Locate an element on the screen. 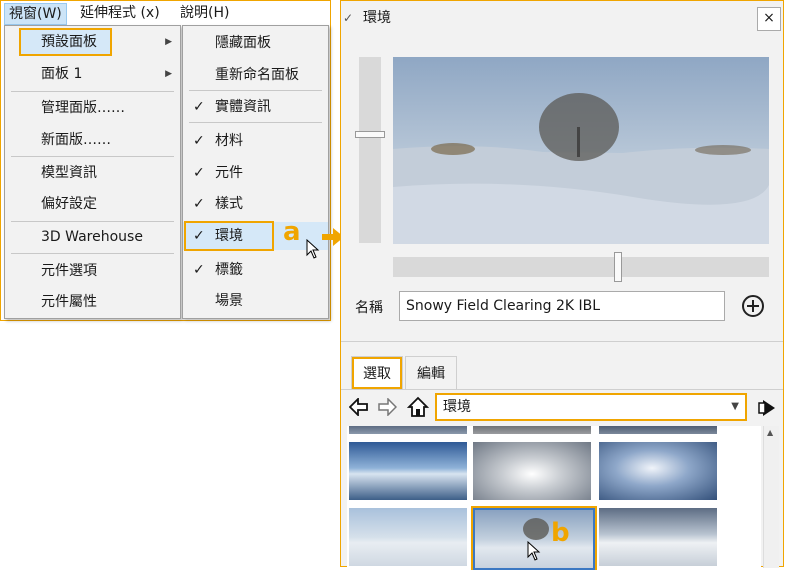 This screenshot has width=787, height=570. menu-item-scenes: 場景 is located at coordinates (255, 301).